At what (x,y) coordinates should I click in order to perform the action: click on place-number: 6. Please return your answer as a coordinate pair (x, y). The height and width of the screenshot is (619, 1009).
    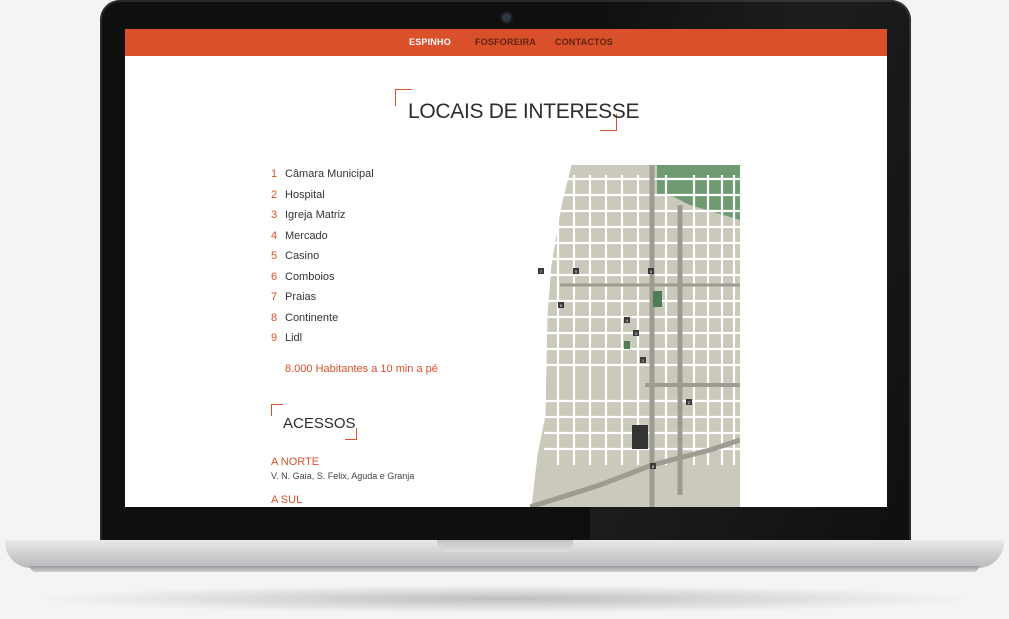
    Looking at the image, I should click on (274, 276).